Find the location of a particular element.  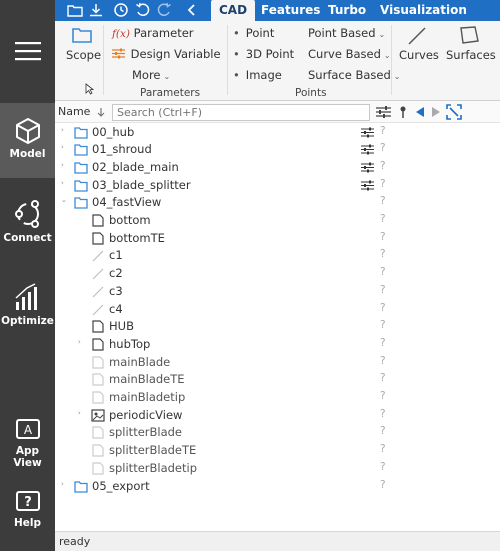

tree-item-label: 00_hub is located at coordinates (113, 131).